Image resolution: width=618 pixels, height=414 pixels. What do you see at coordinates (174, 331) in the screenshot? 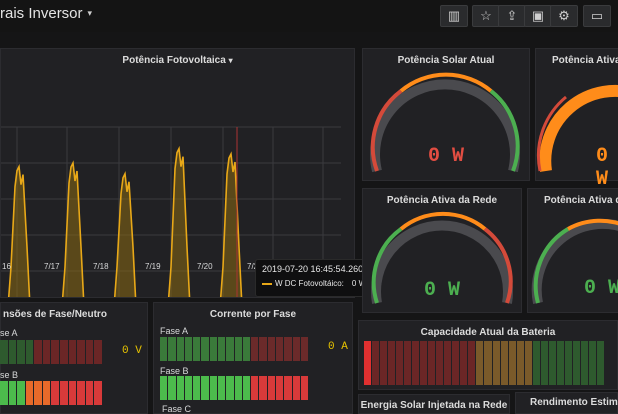
I see `phase-a-label: Fase A` at bounding box center [174, 331].